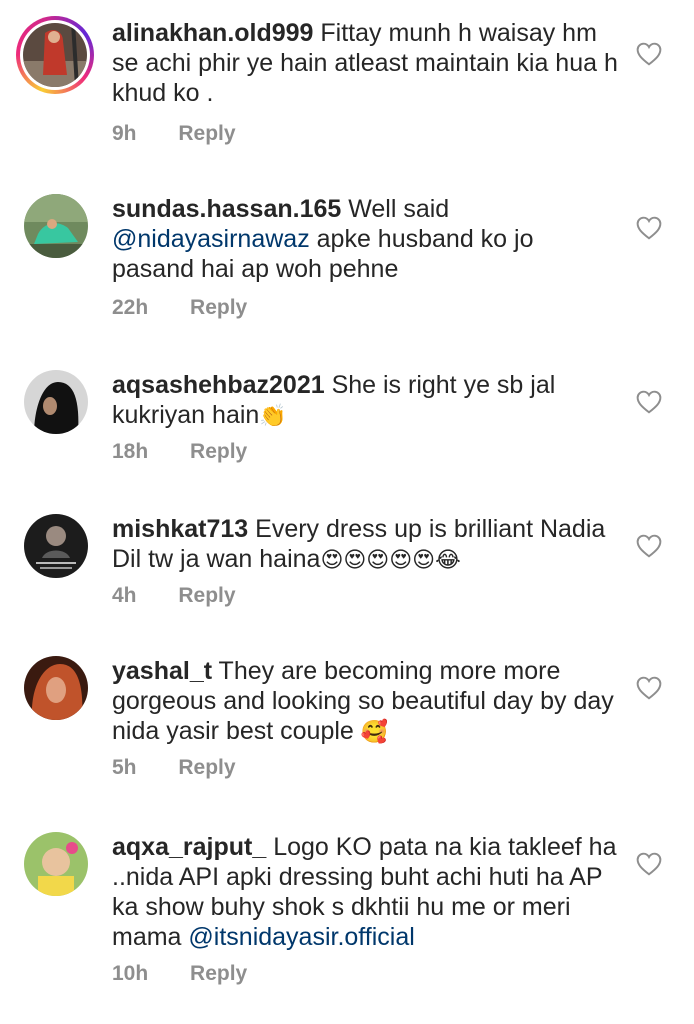 Image resolution: width=694 pixels, height=1024 pixels. What do you see at coordinates (189, 847) in the screenshot?
I see `comment-username: aqxa_rajput_` at bounding box center [189, 847].